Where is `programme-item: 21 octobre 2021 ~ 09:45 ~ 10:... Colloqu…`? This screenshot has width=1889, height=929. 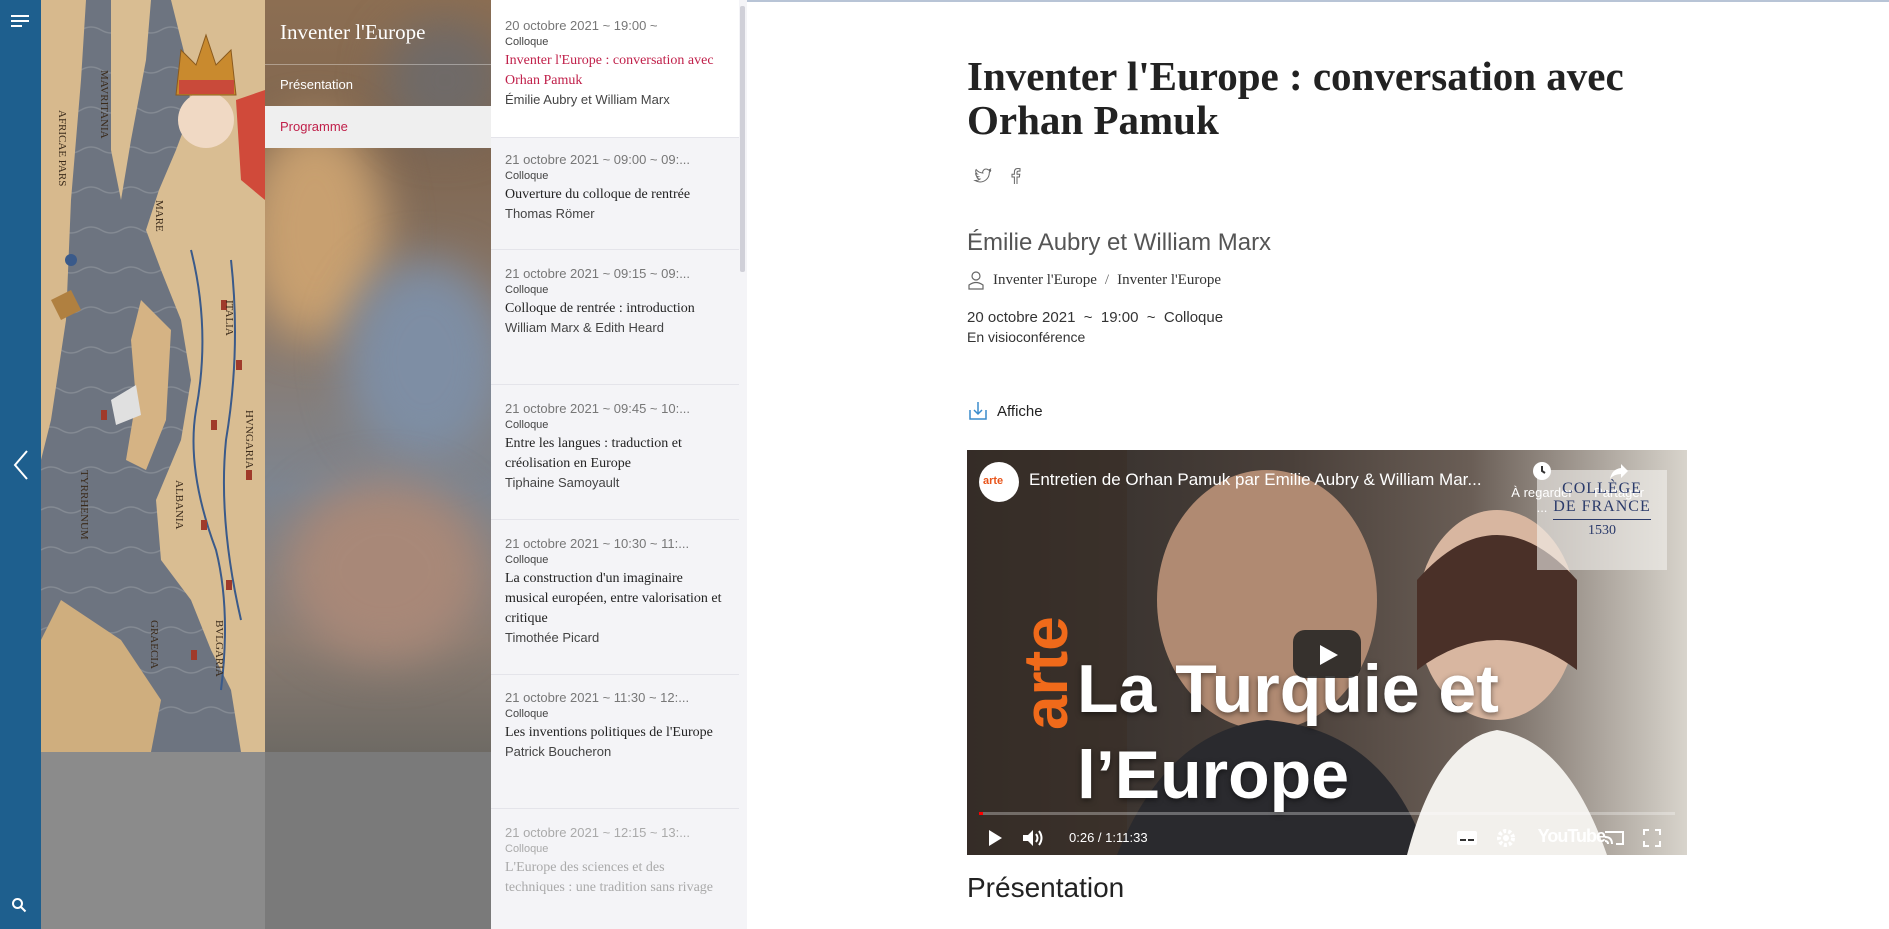
programme-item: 21 octobre 2021 ~ 09:45 ~ 10:... Colloqu… is located at coordinates (615, 452).